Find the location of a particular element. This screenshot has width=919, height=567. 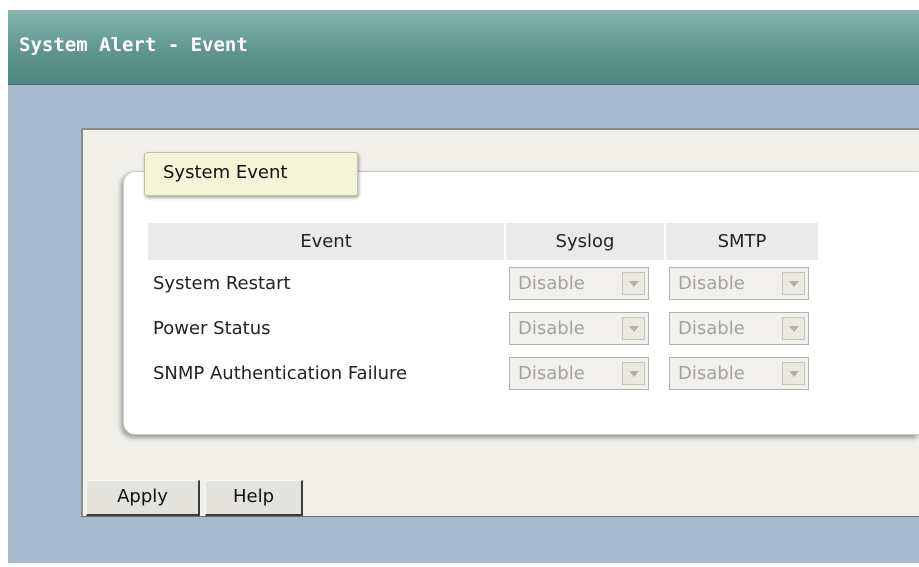

syslog-select-power-status: Disable is located at coordinates (579, 328).